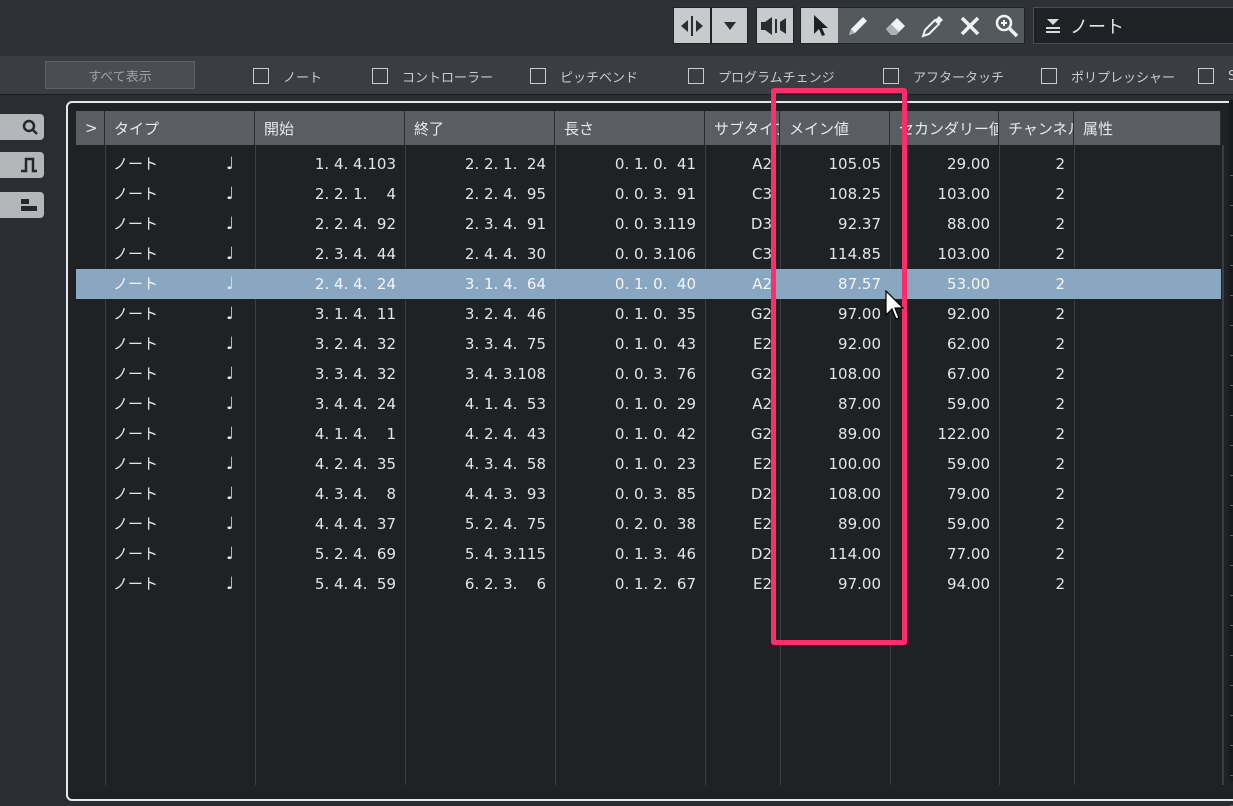 The height and width of the screenshot is (806, 1233). I want to click on cell-start: 1. 4. 4.103, so click(327, 164).